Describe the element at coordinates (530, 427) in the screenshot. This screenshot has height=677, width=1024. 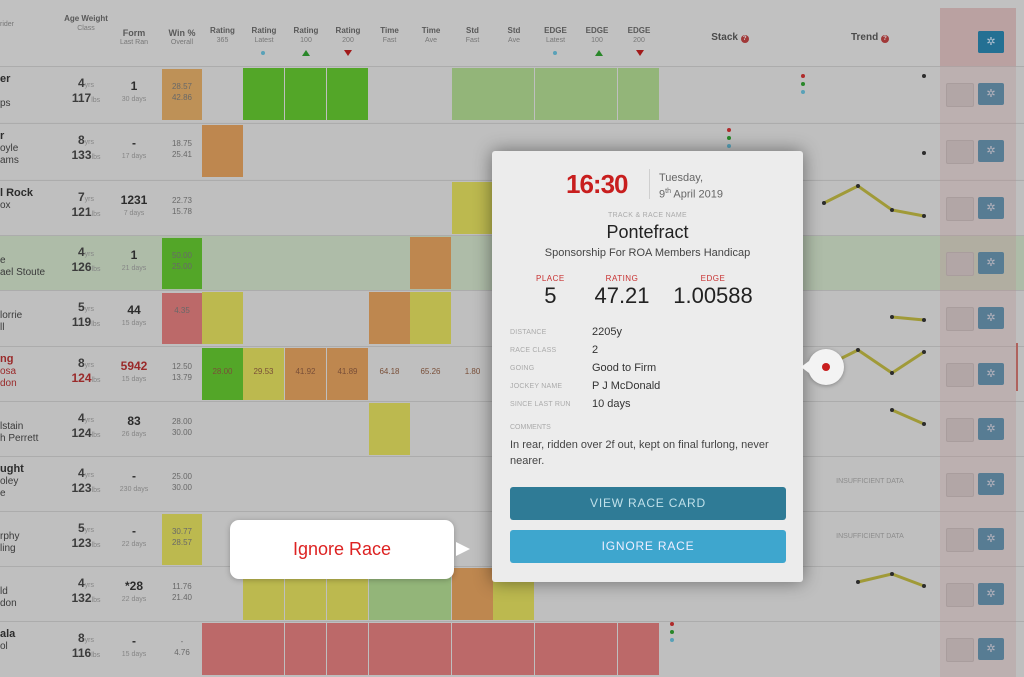
I see `comments-label: COMMENTS` at that location.